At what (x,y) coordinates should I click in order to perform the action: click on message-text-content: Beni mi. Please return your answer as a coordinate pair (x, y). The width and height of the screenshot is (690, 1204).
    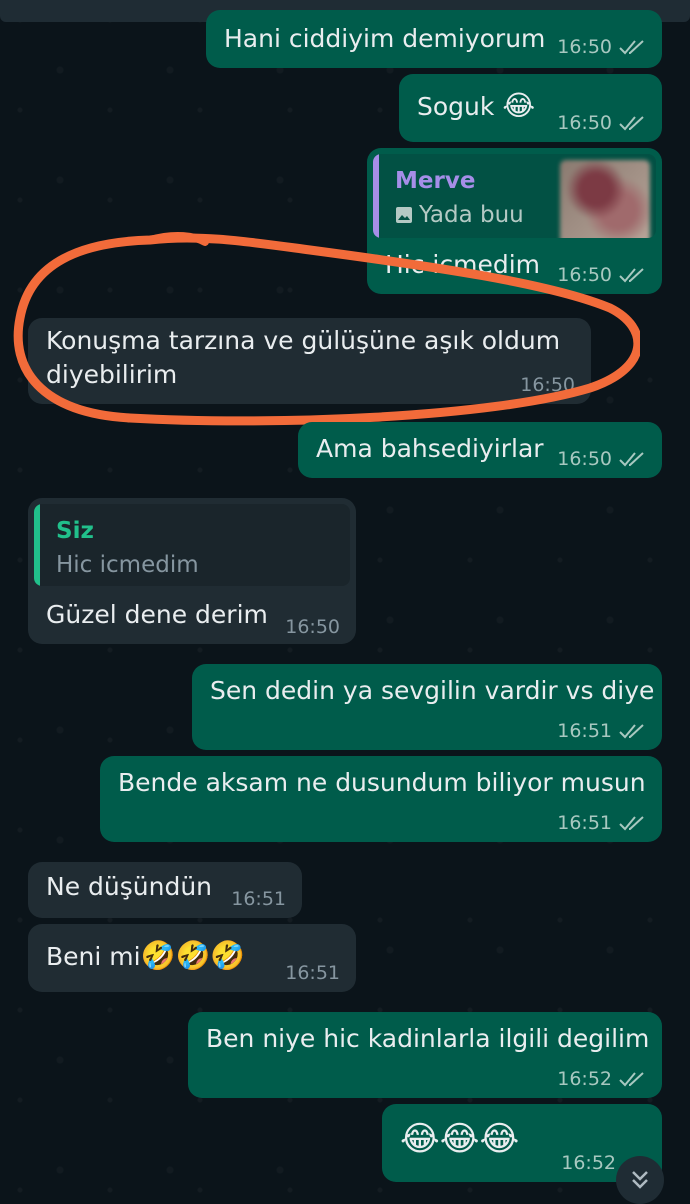
    Looking at the image, I should click on (93, 956).